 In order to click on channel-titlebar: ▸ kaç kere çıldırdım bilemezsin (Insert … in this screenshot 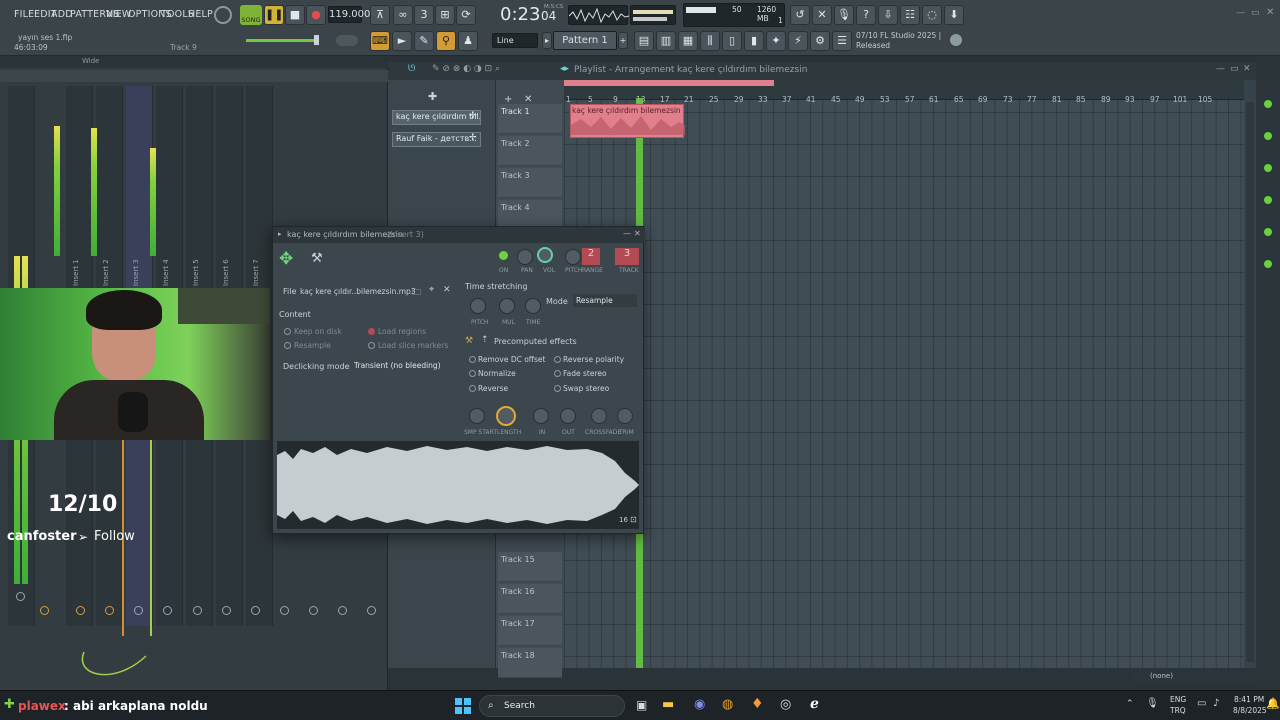, I will do `click(459, 235)`.